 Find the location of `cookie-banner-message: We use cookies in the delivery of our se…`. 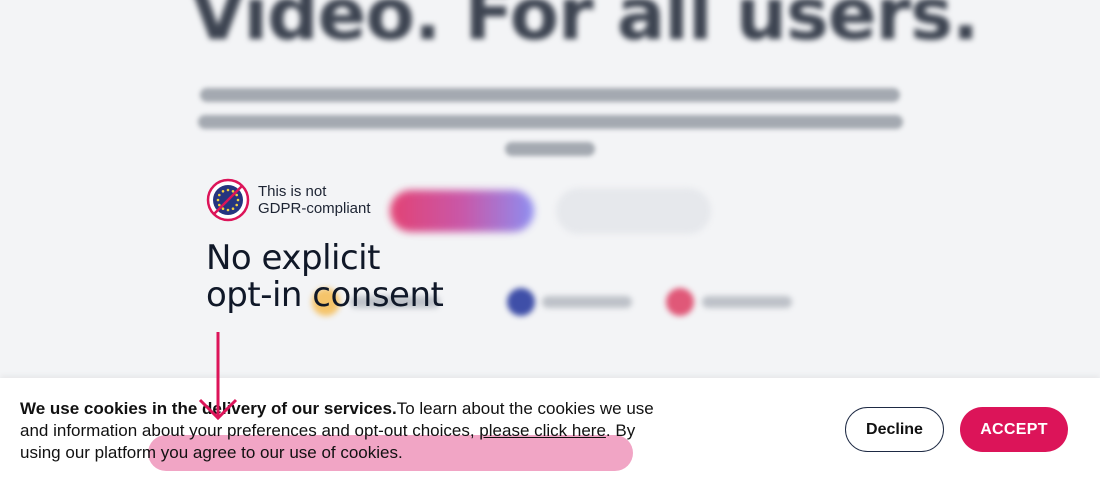

cookie-banner-message: We use cookies in the delivery of our se… is located at coordinates (337, 430).